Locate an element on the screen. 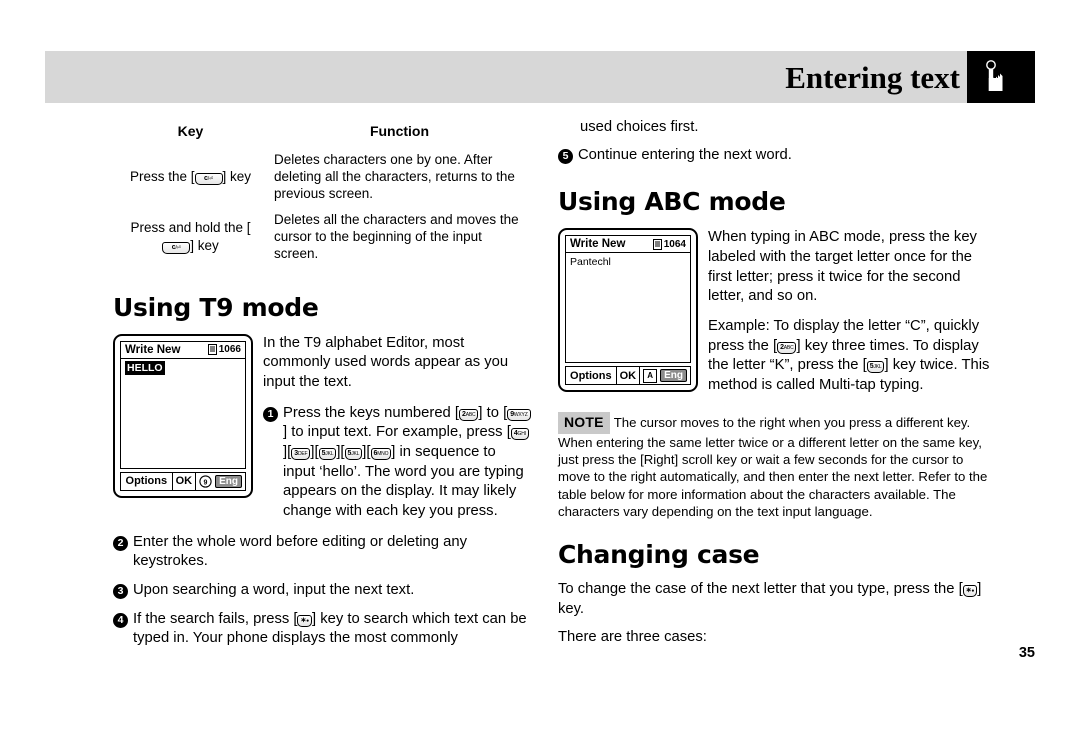 This screenshot has height=752, width=1080. phone-title-bar: Write New 1066 is located at coordinates (183, 349).